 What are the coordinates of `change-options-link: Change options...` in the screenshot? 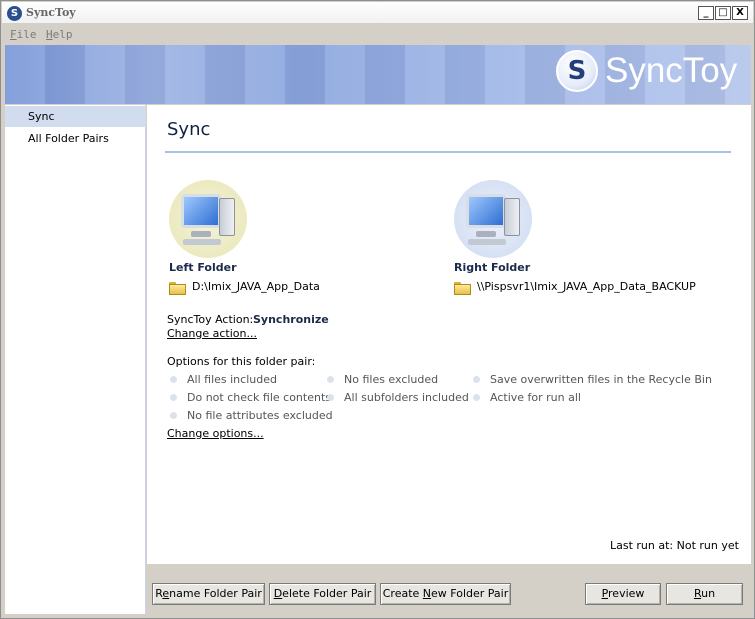 It's located at (215, 433).